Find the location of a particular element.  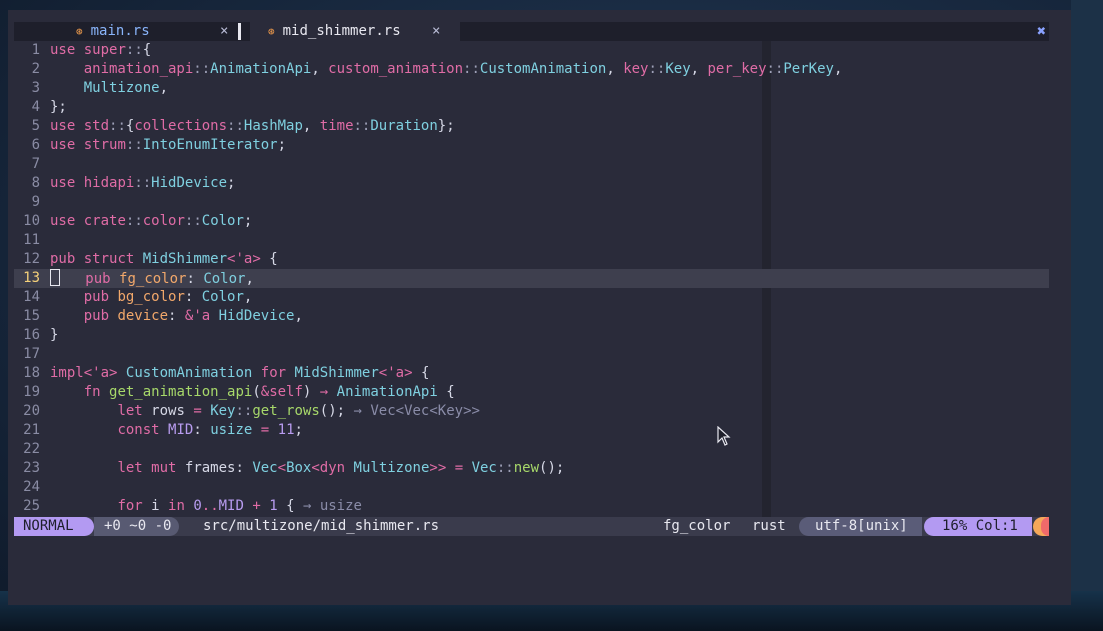

line-number: 7 is located at coordinates (35, 164).